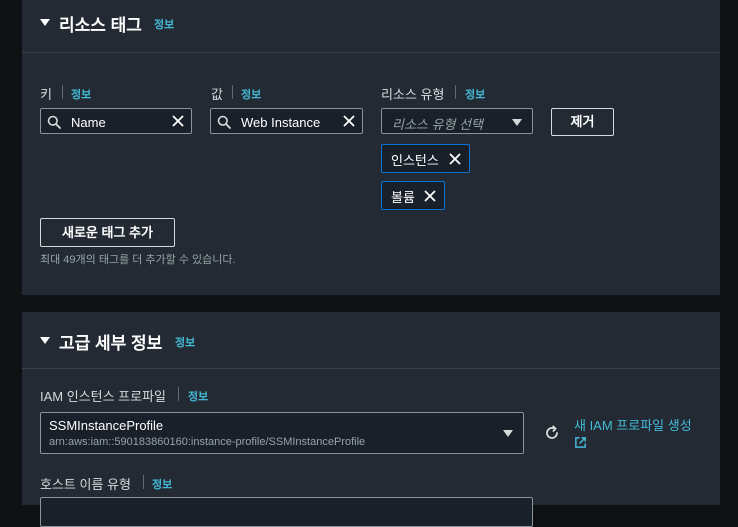  I want to click on hostname-type-info-link: 정보, so click(162, 484).